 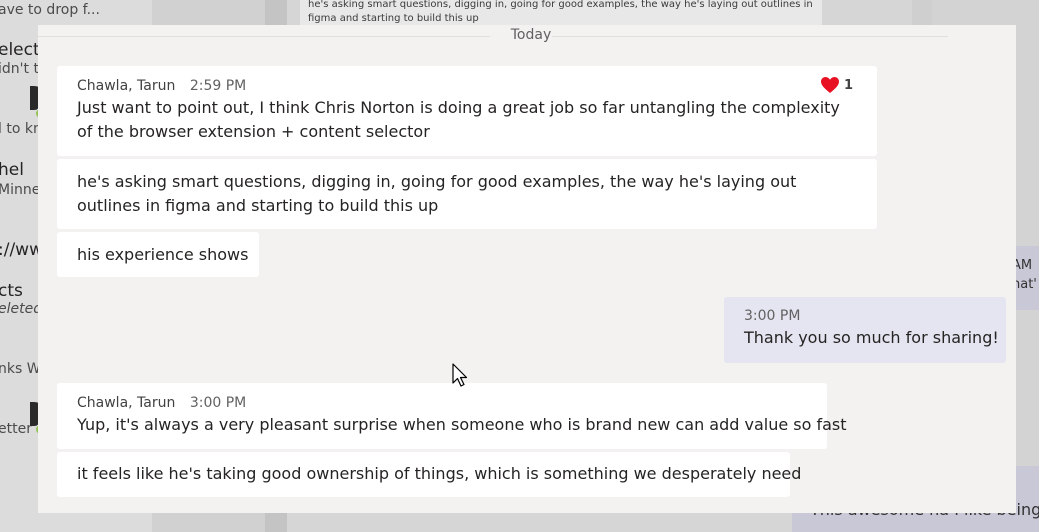 What do you see at coordinates (21, 309) in the screenshot?
I see `bg-text: eleted` at bounding box center [21, 309].